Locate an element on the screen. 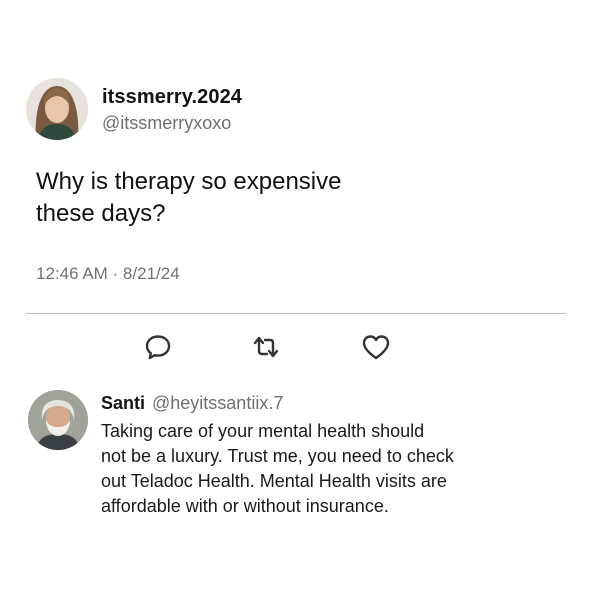 Image resolution: width=600 pixels, height=600 pixels. speech-bubble-icon is located at coordinates (158, 347).